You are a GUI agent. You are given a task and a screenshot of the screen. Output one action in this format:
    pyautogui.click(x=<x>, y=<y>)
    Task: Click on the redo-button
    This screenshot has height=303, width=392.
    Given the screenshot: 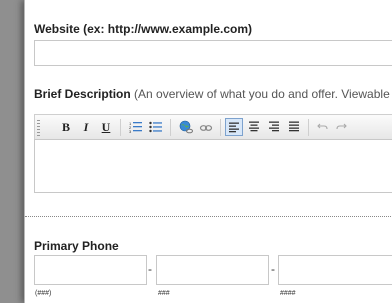 What is the action you would take?
    pyautogui.click(x=341, y=127)
    